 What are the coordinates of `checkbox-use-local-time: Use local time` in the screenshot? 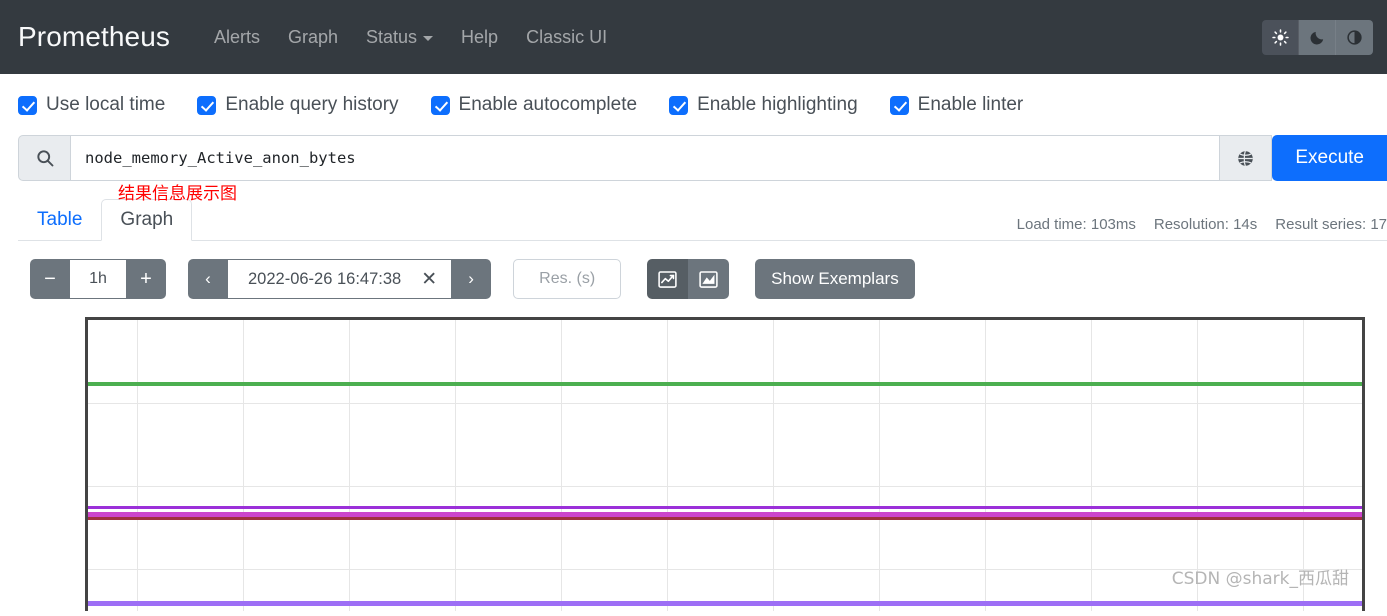 It's located at (91, 105).